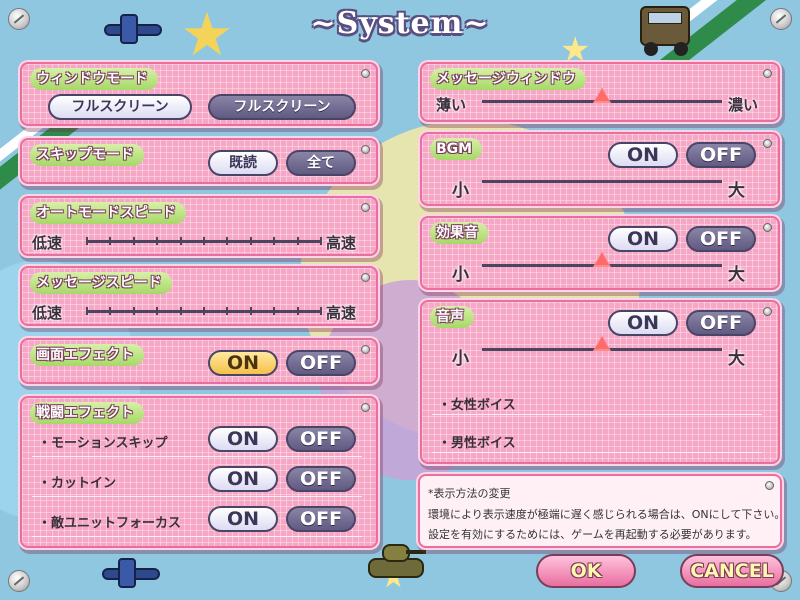 Image resolution: width=800 pixels, height=600 pixels. Describe the element at coordinates (477, 441) in the screenshot. I see `male-voice-item: ・男性ボイス` at that location.